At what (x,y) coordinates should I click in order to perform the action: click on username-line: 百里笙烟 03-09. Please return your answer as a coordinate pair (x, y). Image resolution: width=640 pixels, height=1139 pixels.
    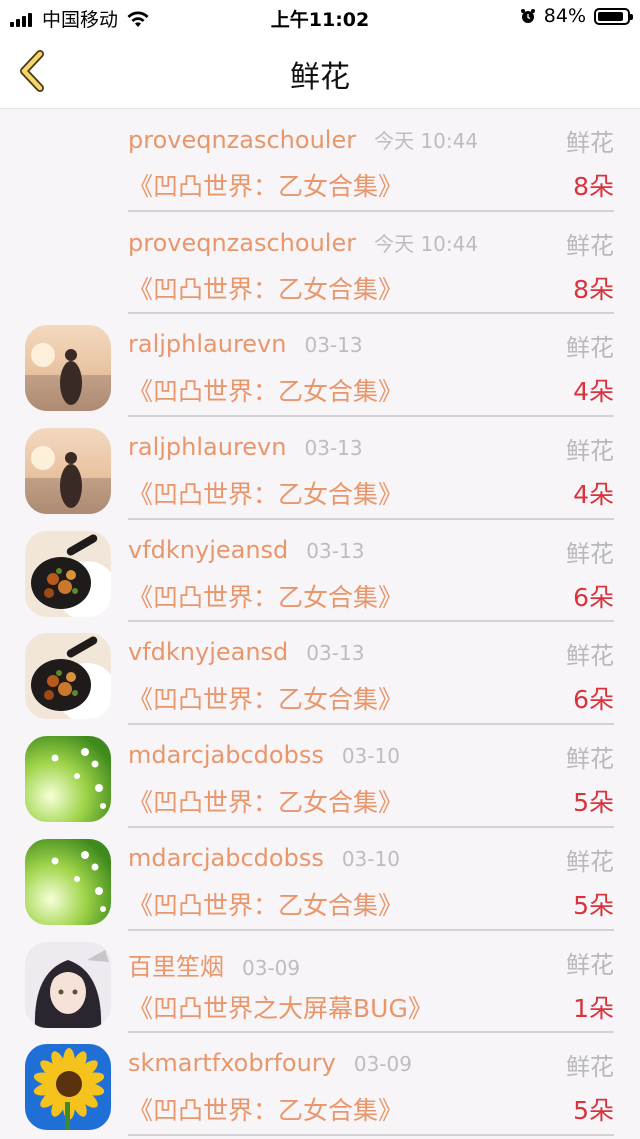
    Looking at the image, I should click on (214, 964).